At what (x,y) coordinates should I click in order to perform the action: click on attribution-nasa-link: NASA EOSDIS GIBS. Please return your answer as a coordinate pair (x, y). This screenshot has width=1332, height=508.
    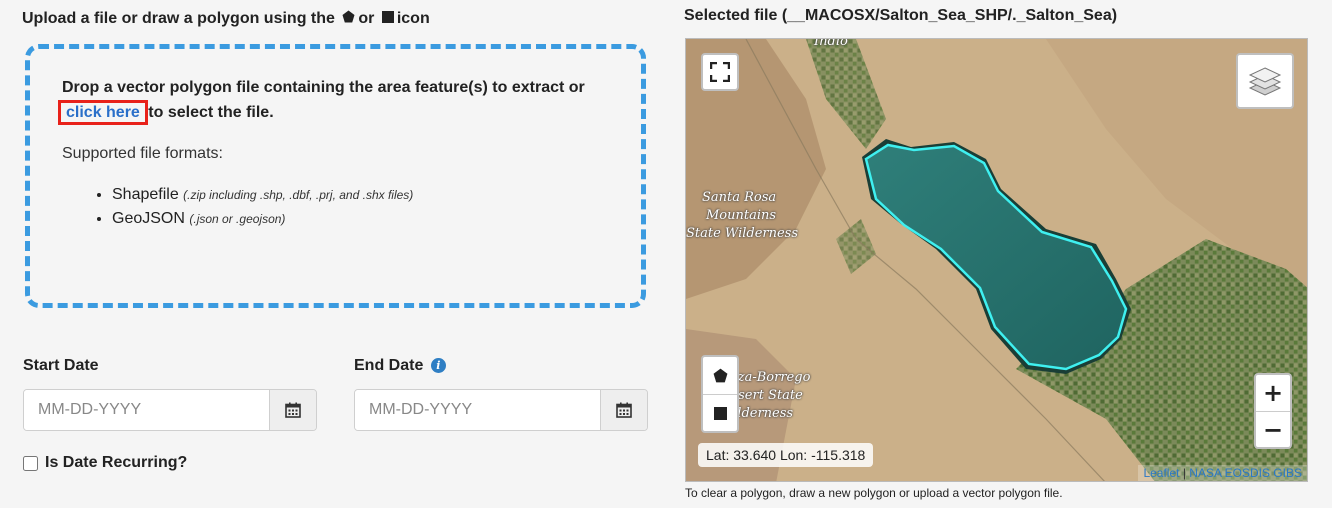
    Looking at the image, I should click on (1245, 473).